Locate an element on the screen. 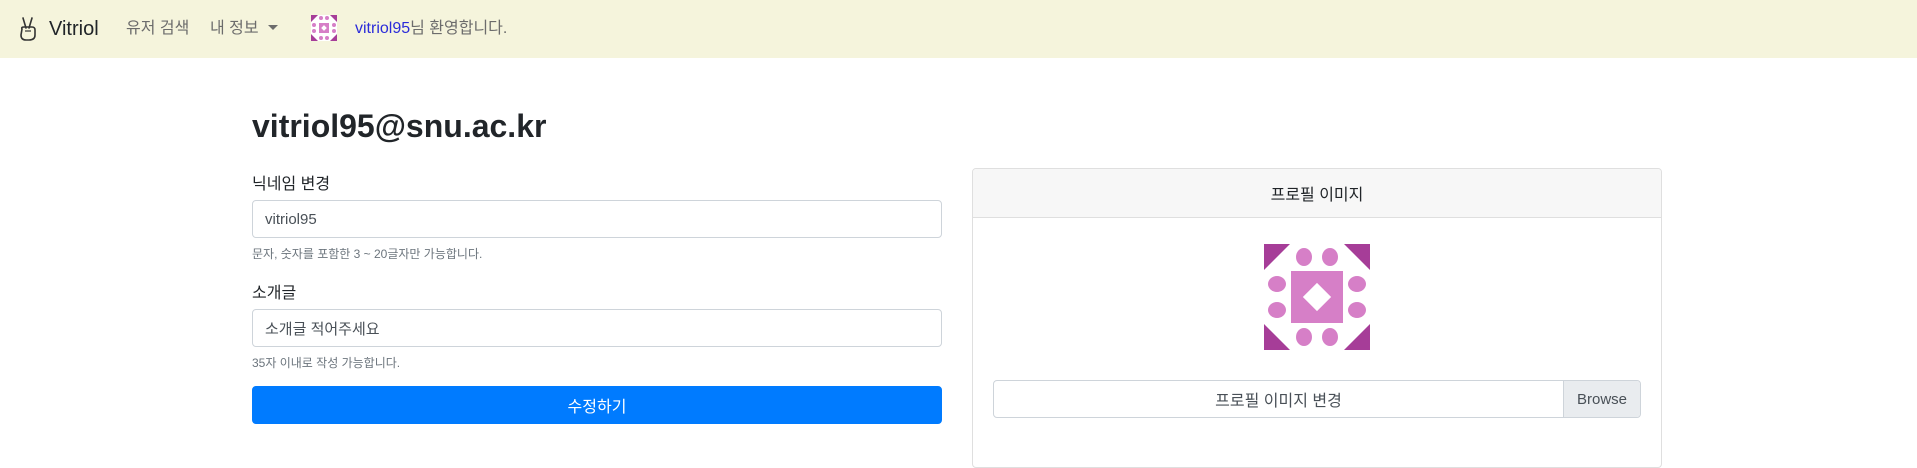  page-title: vitriol95@snu.ac.kr is located at coordinates (399, 126).